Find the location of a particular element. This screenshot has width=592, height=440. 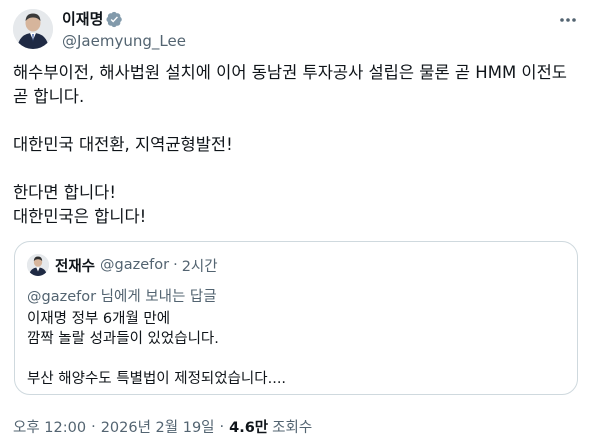

quote-line: 깜짝 놀랄 성과들이 있었습니다. is located at coordinates (123, 339).